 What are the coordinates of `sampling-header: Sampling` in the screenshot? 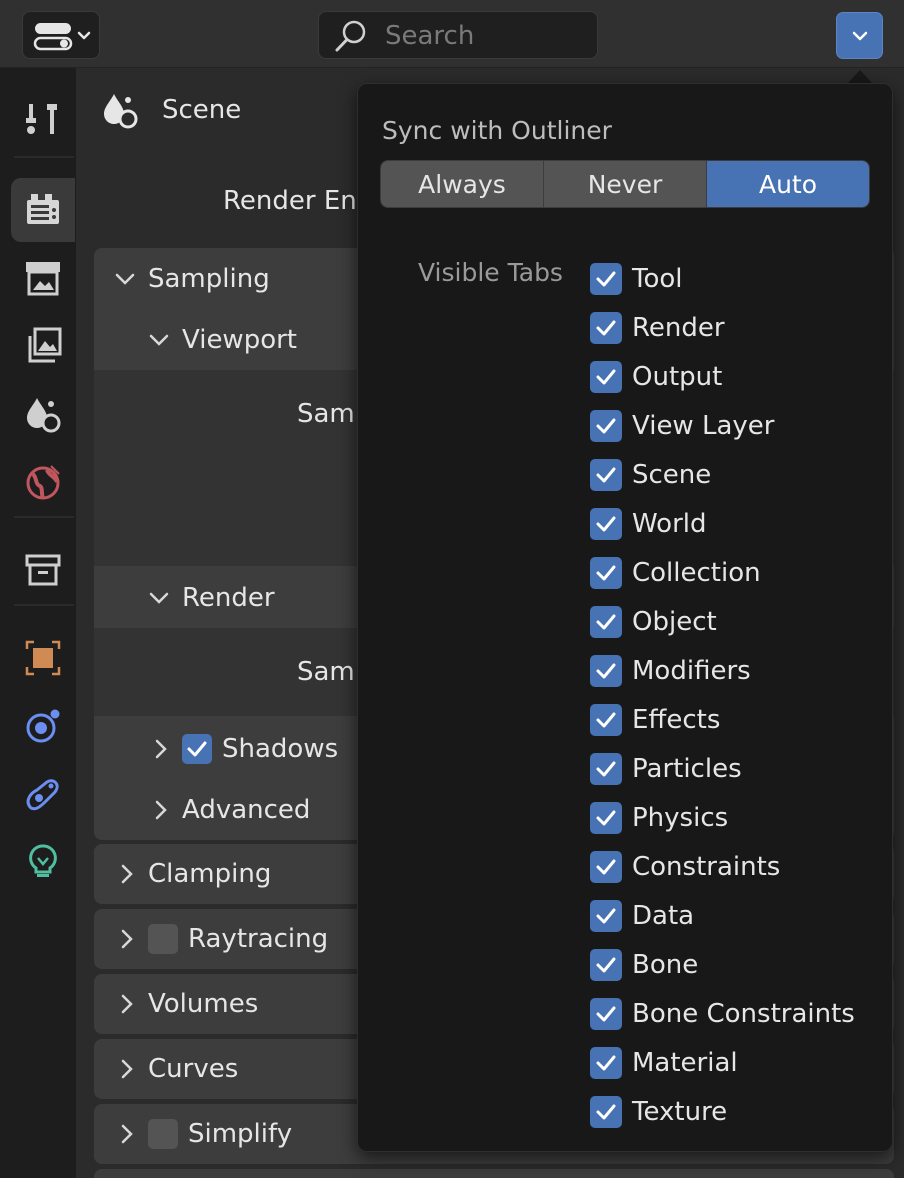 It's located at (192, 279).